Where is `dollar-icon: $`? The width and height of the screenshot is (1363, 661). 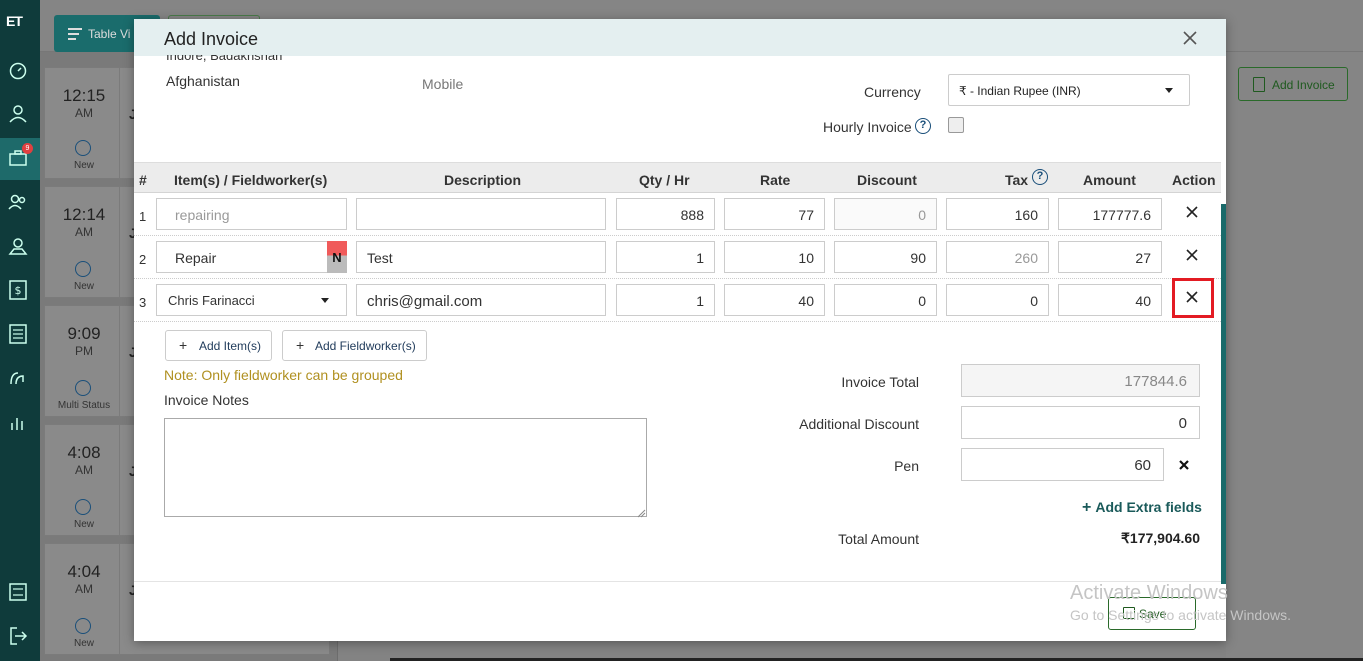 dollar-icon: $ is located at coordinates (18, 290).